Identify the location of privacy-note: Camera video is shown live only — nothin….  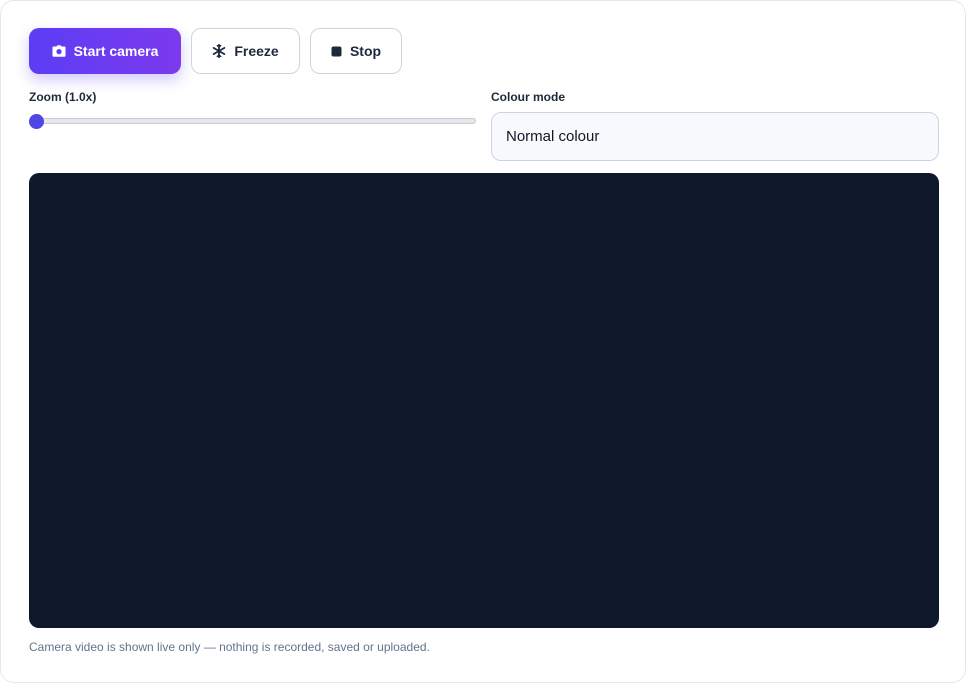
(229, 647).